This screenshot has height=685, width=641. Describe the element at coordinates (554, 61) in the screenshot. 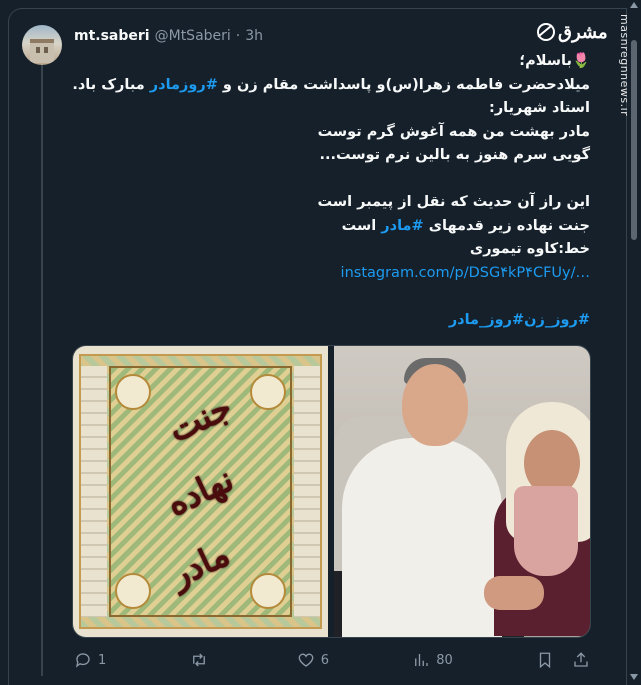

I see `text-line-greeting: 🌷باسلام؛` at that location.